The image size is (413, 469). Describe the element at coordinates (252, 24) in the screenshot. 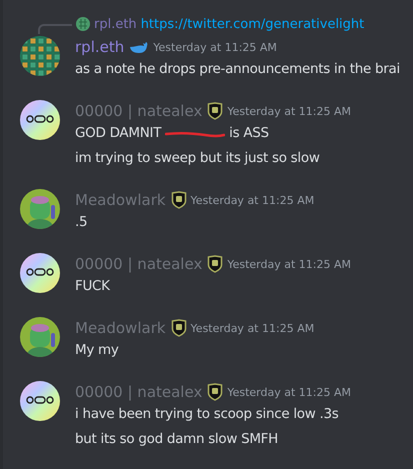

I see `link: https://twitter.com/generativelight` at that location.